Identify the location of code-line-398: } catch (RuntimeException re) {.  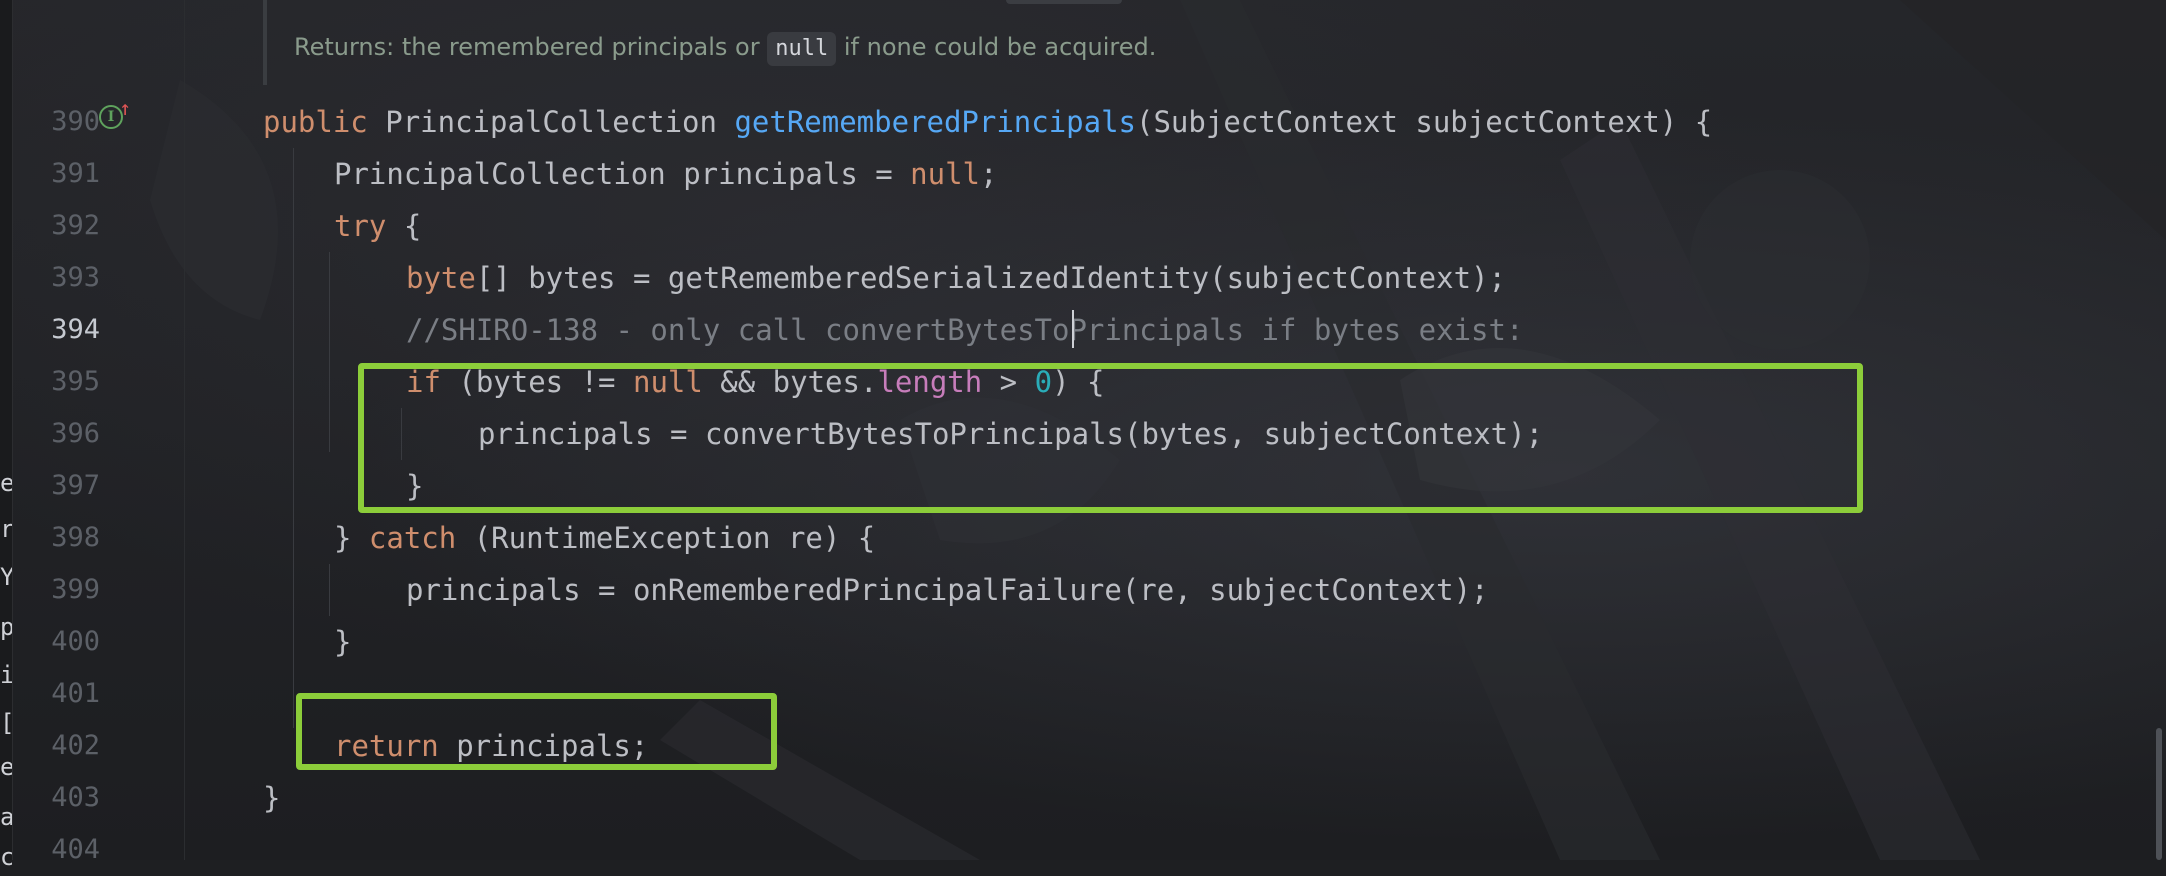
(604, 538).